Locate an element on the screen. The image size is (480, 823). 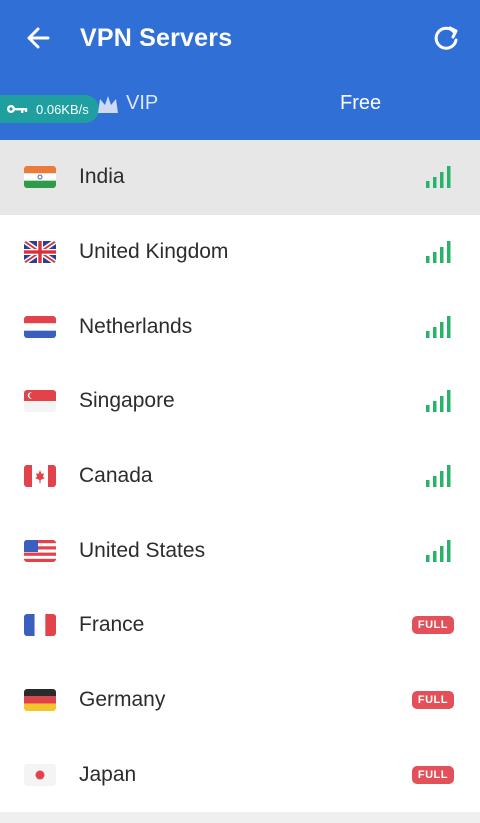
server-row-canada: Canada is located at coordinates (240, 476).